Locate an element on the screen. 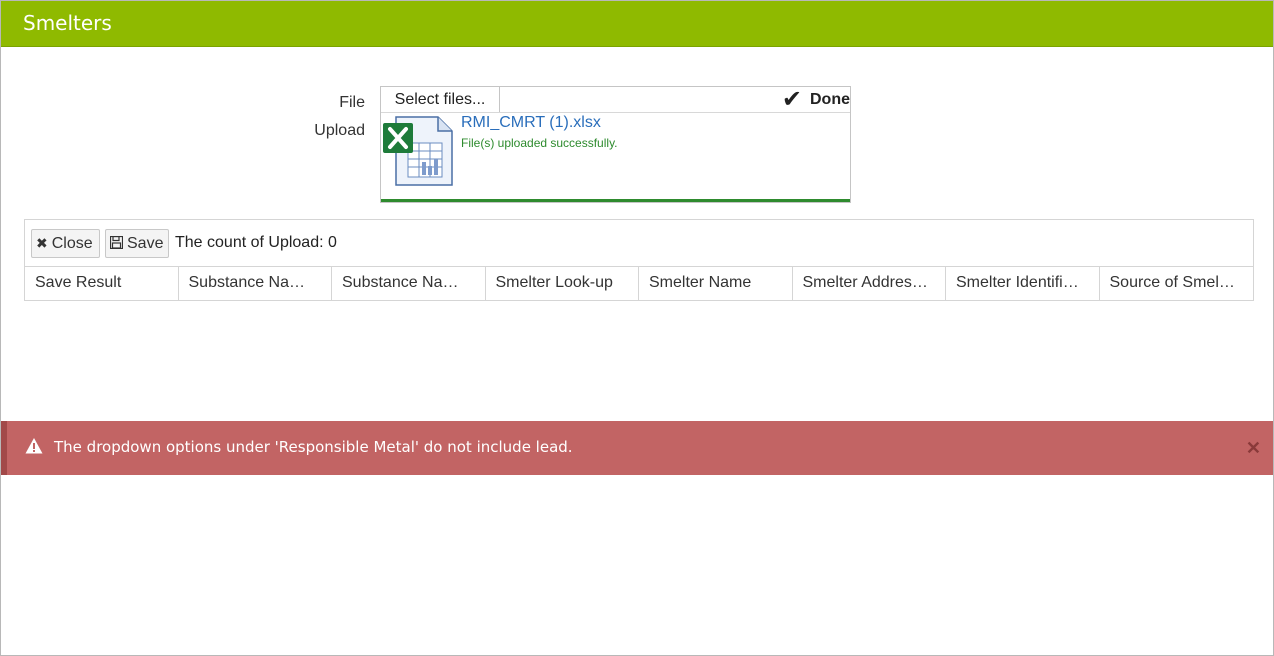 The image size is (1274, 656). save-button: Save is located at coordinates (137, 243).